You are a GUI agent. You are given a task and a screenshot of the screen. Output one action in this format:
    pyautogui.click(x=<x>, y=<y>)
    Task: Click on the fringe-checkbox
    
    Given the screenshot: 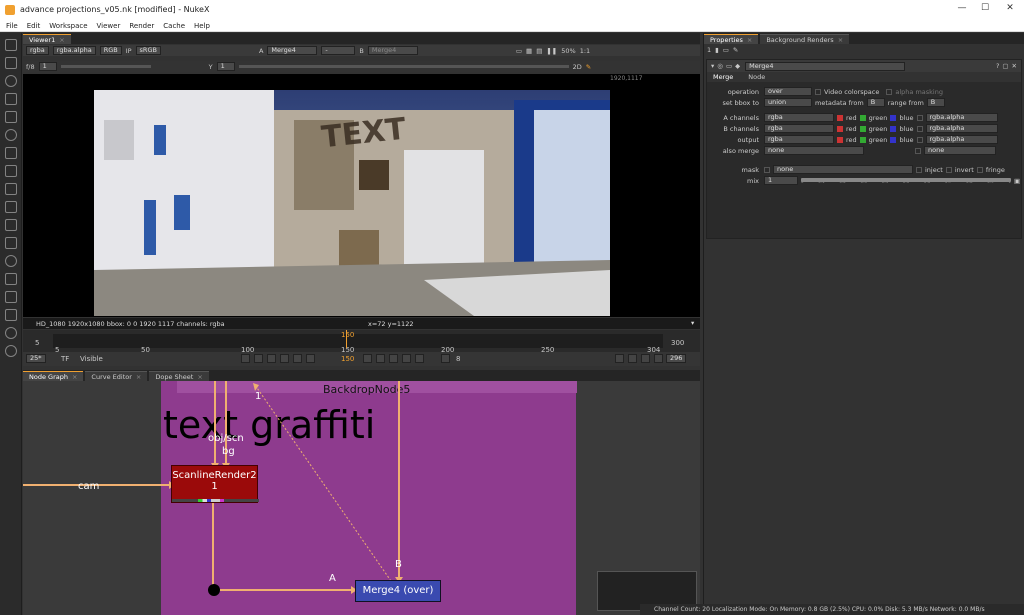 What is the action you would take?
    pyautogui.click(x=979, y=169)
    